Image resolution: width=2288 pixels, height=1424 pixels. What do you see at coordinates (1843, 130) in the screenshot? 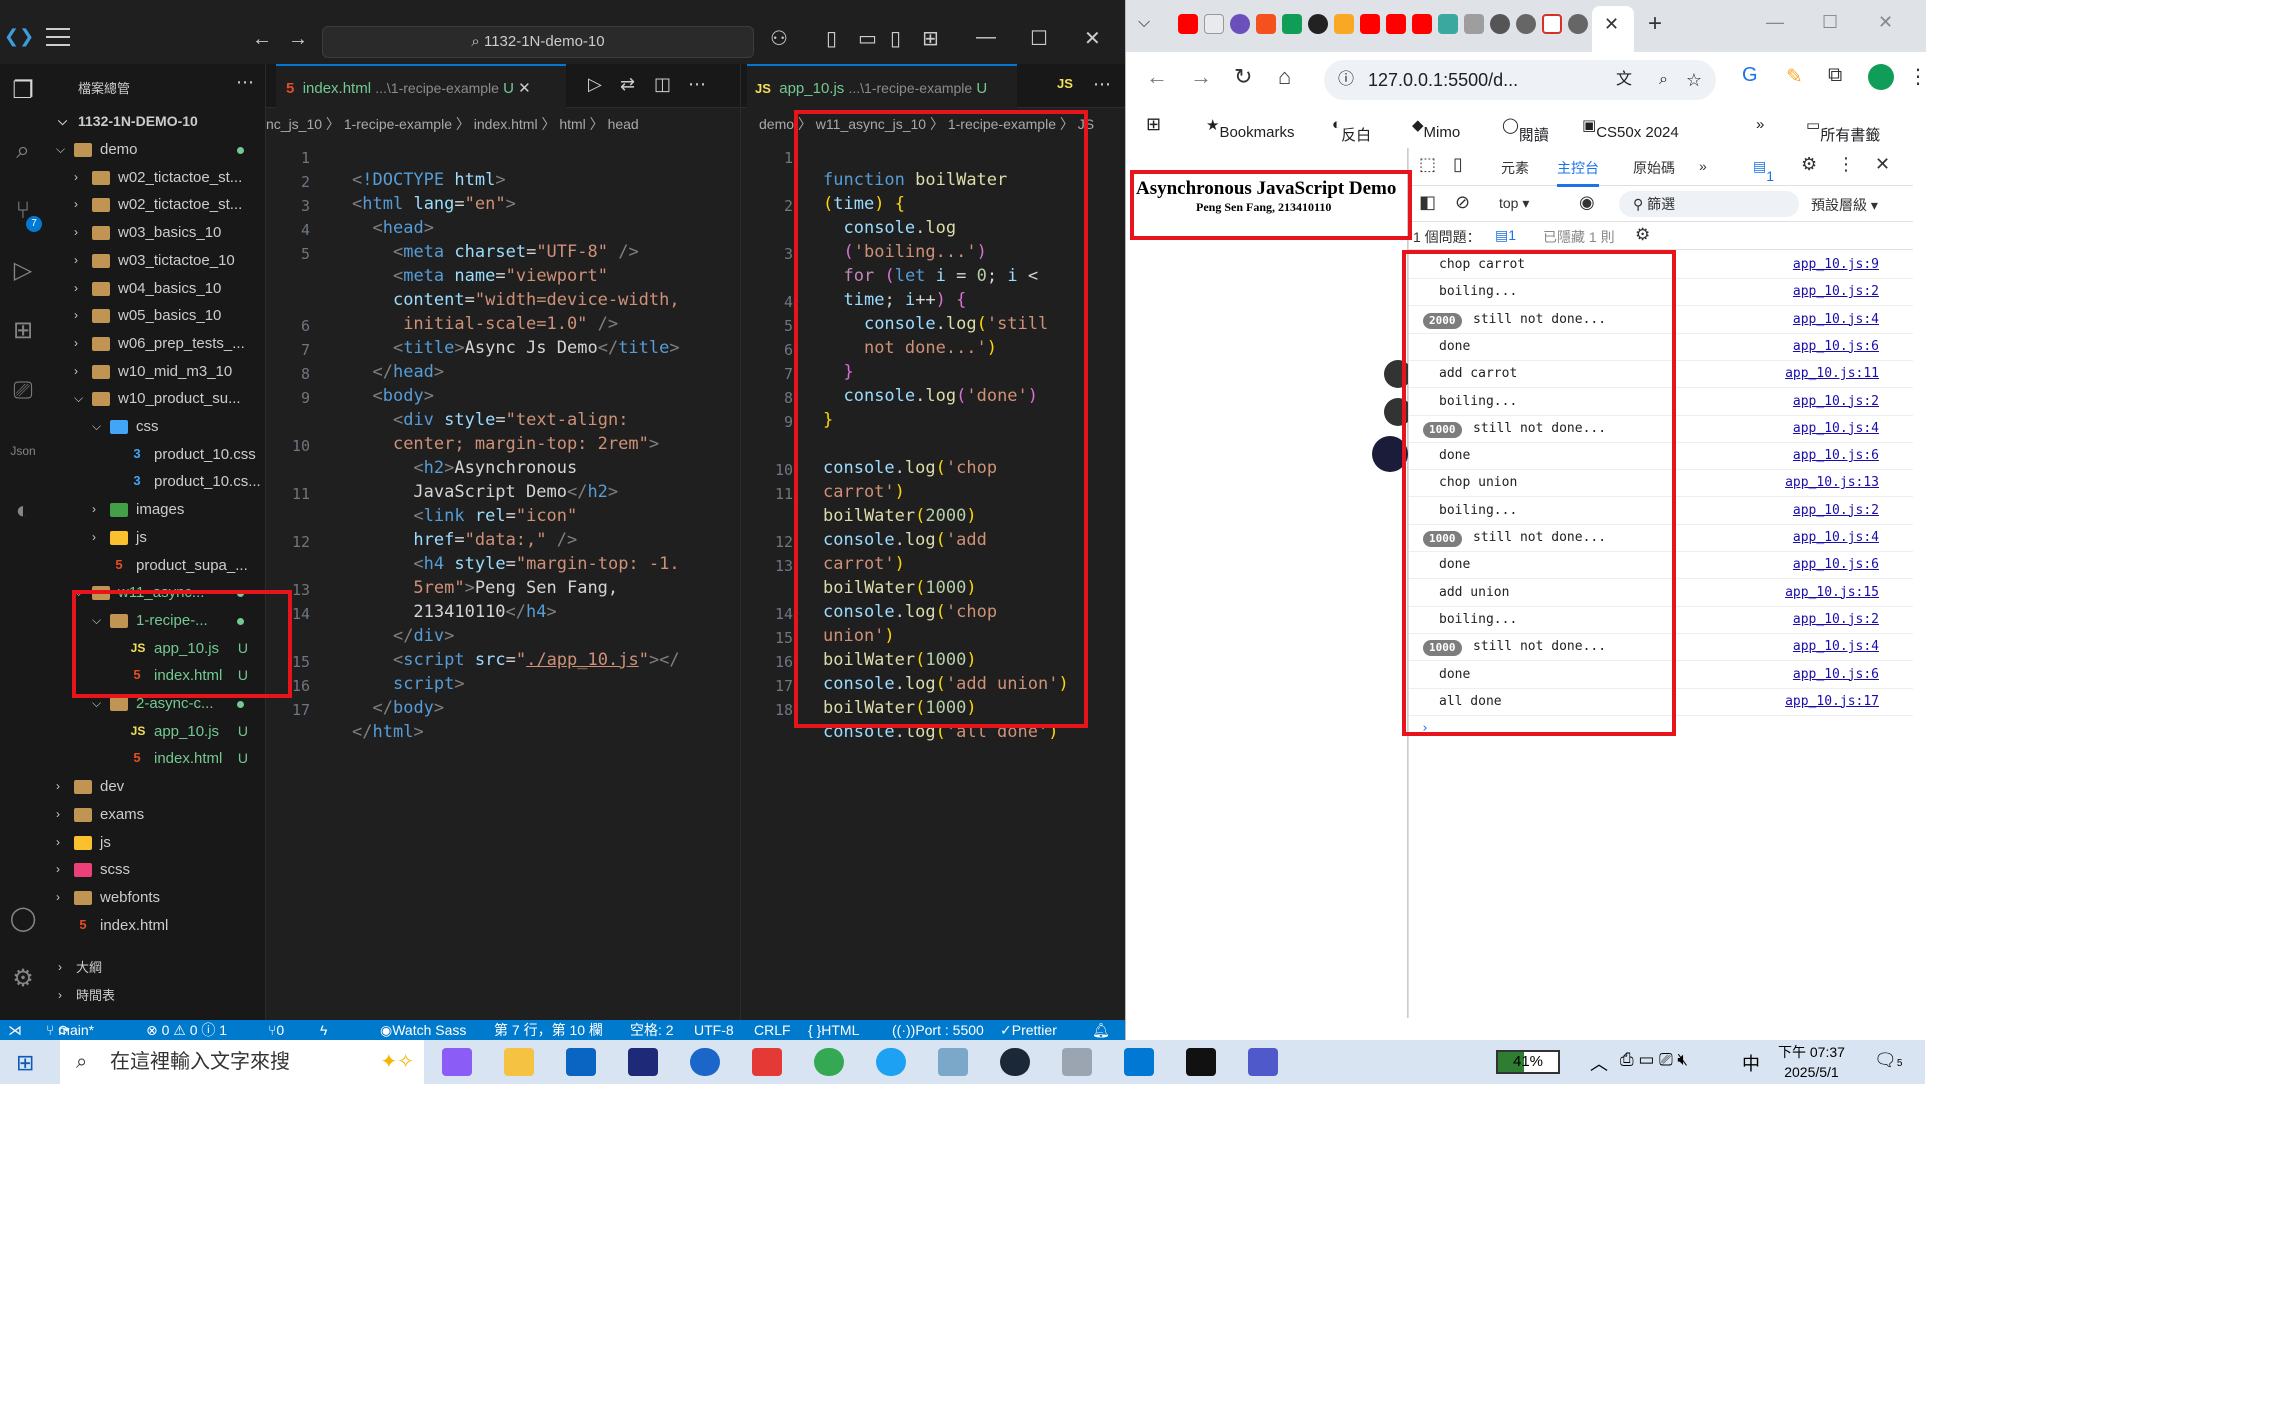
I see `bookmark-folder: ▭ 所有書籤` at bounding box center [1843, 130].